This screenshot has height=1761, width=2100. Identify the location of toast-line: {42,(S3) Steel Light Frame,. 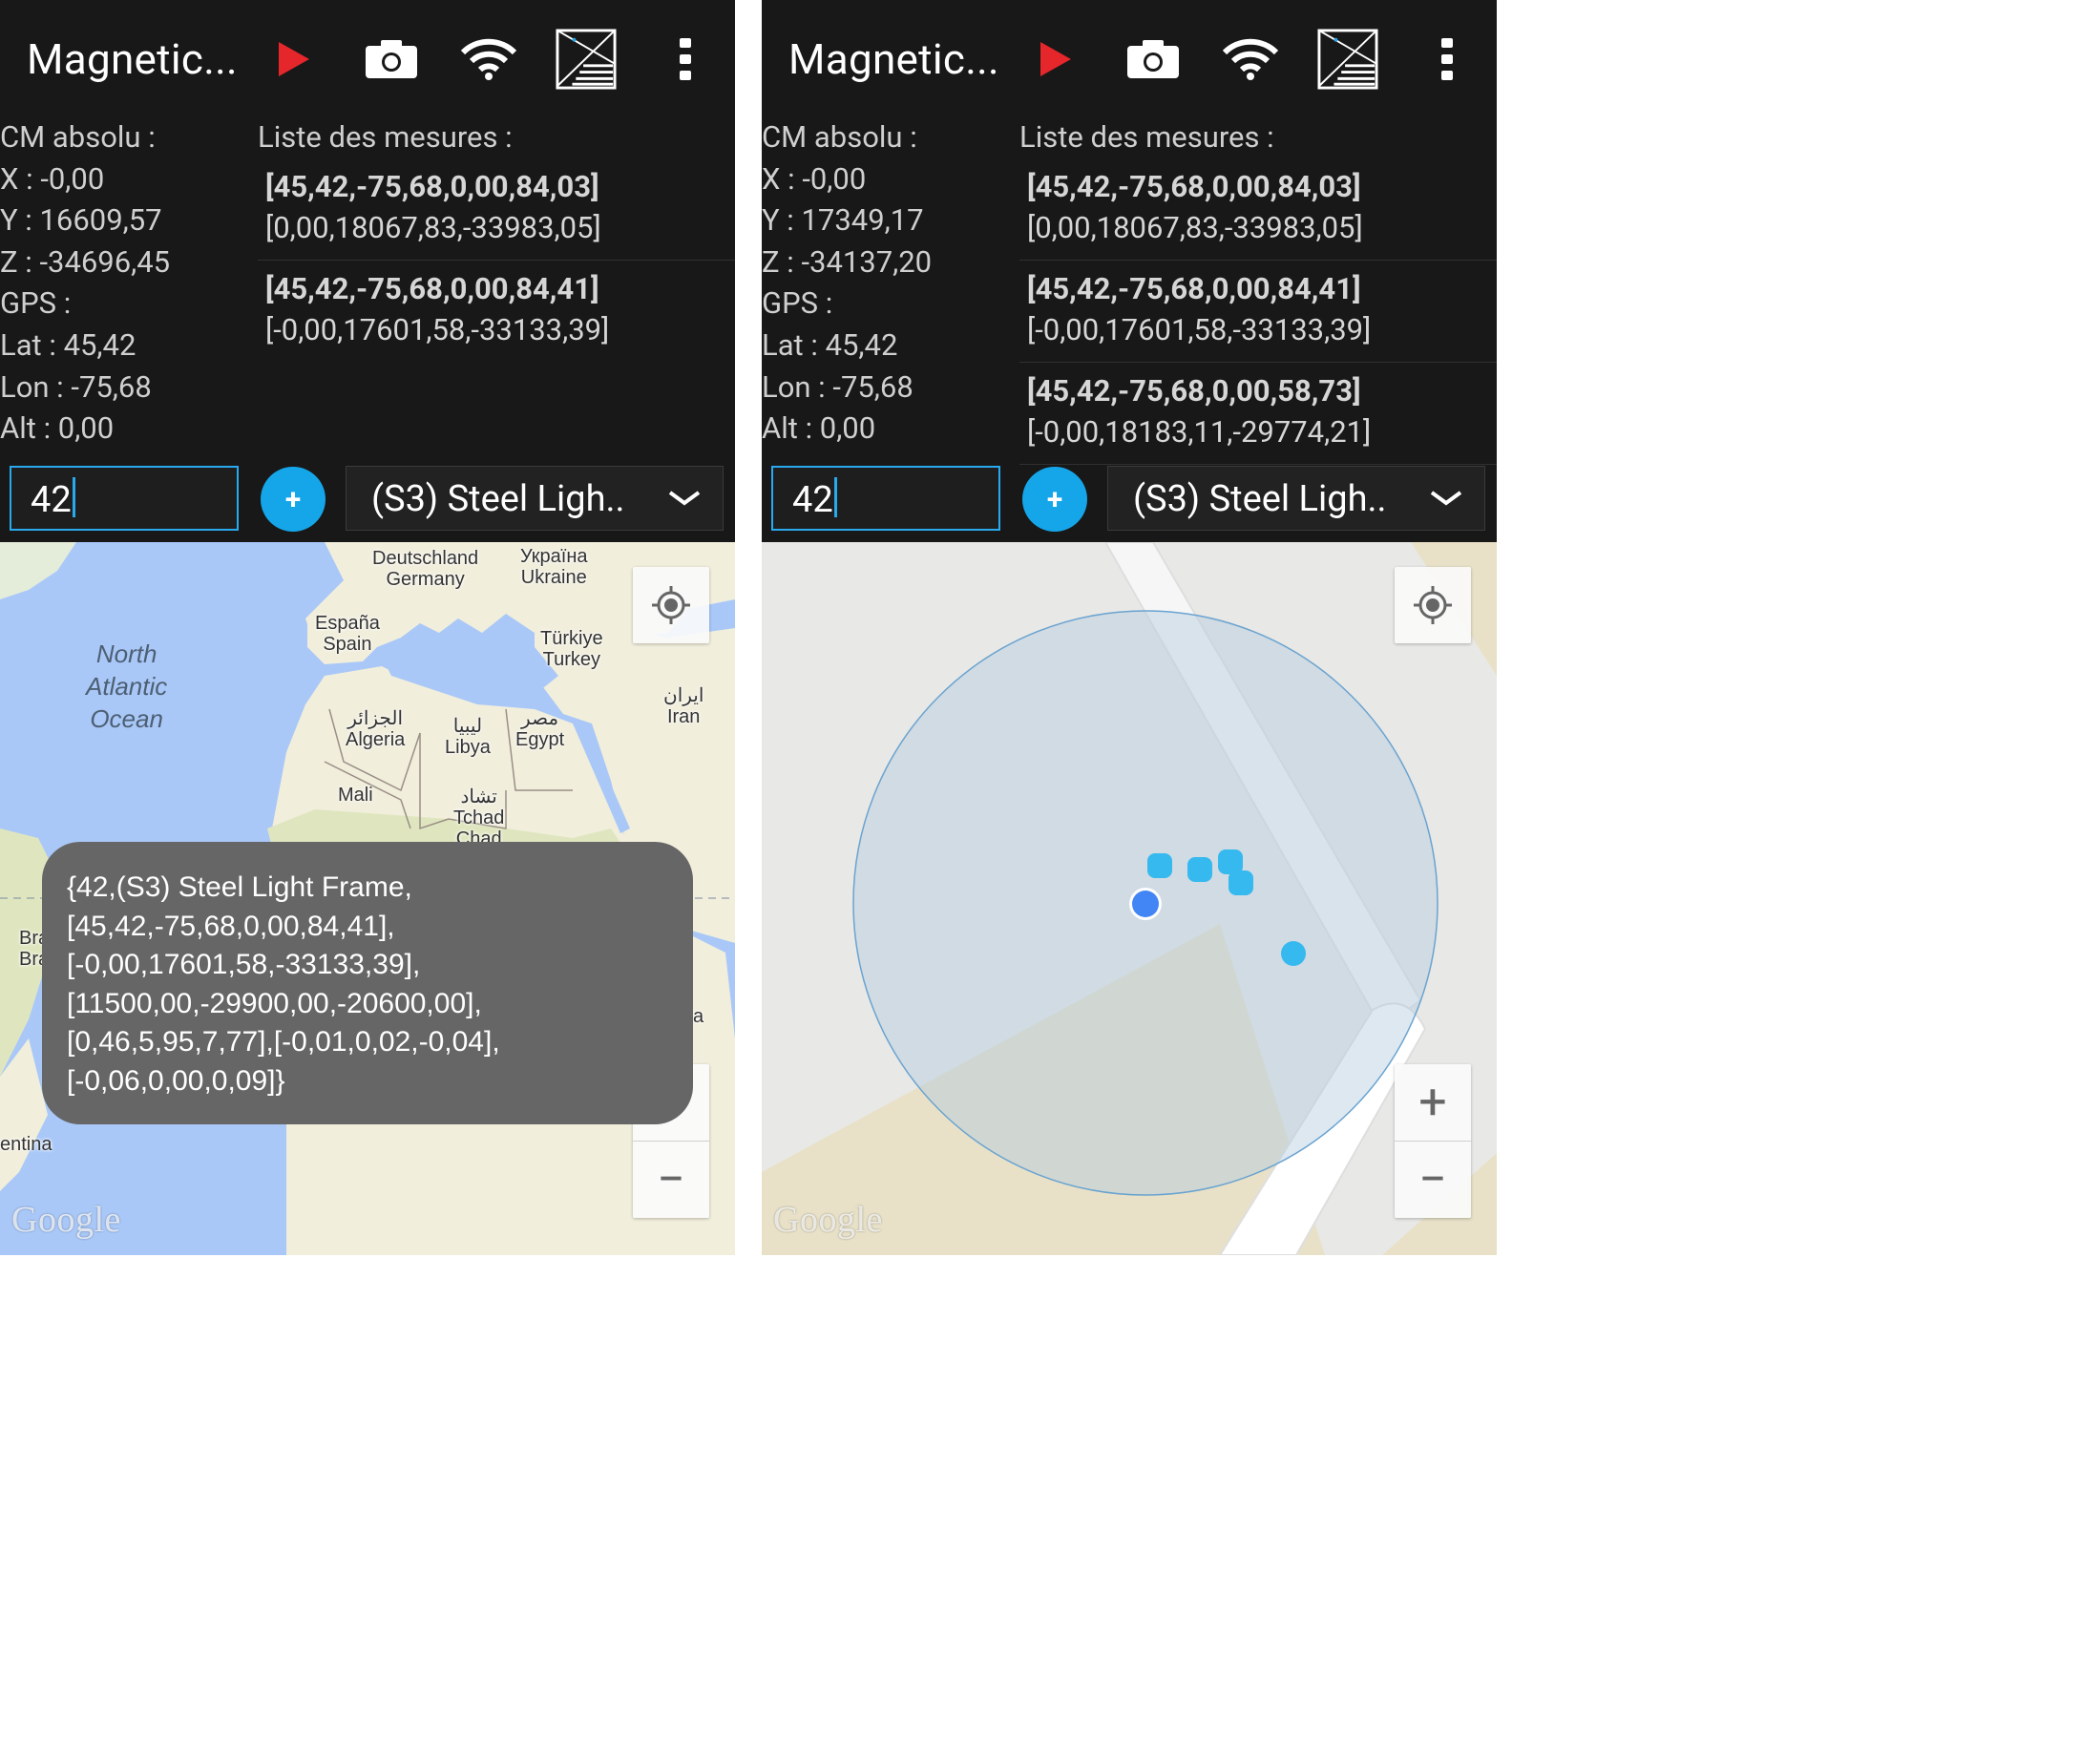
(240, 887).